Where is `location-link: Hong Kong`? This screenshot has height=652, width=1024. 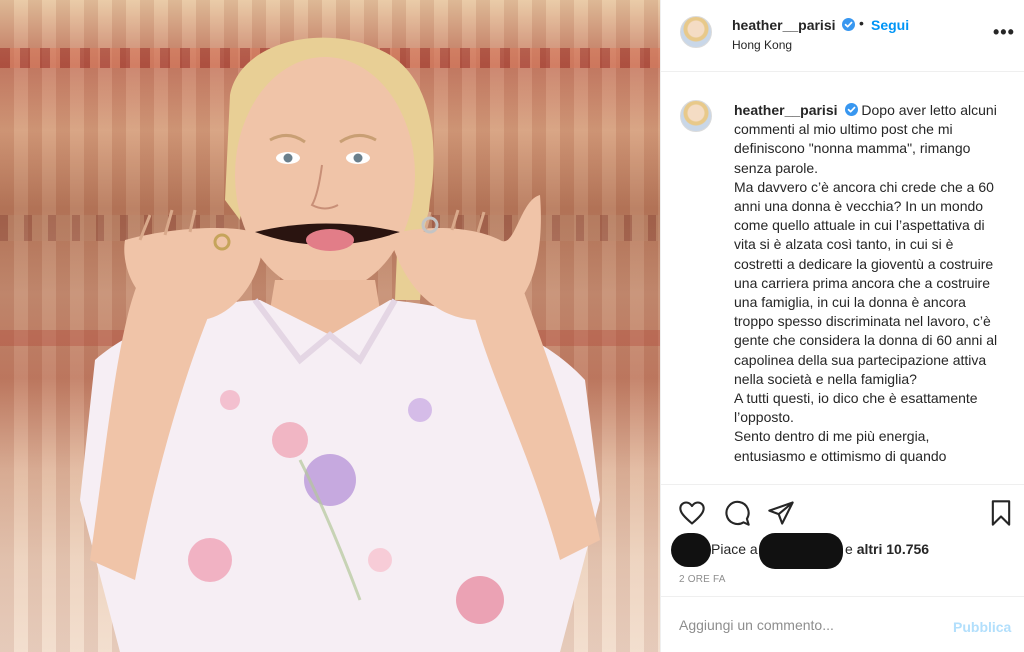 location-link: Hong Kong is located at coordinates (762, 45).